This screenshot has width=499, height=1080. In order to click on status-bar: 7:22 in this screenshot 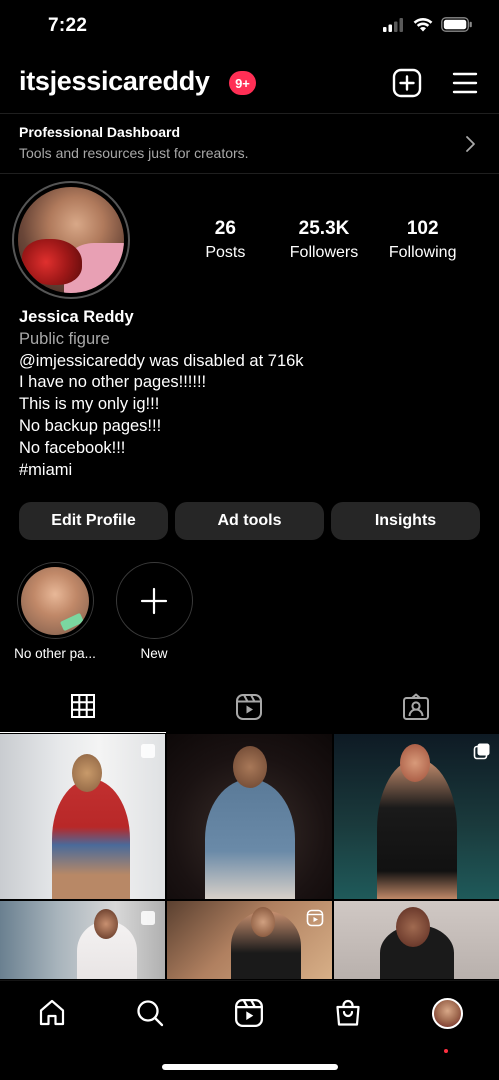, I will do `click(249, 27)`.